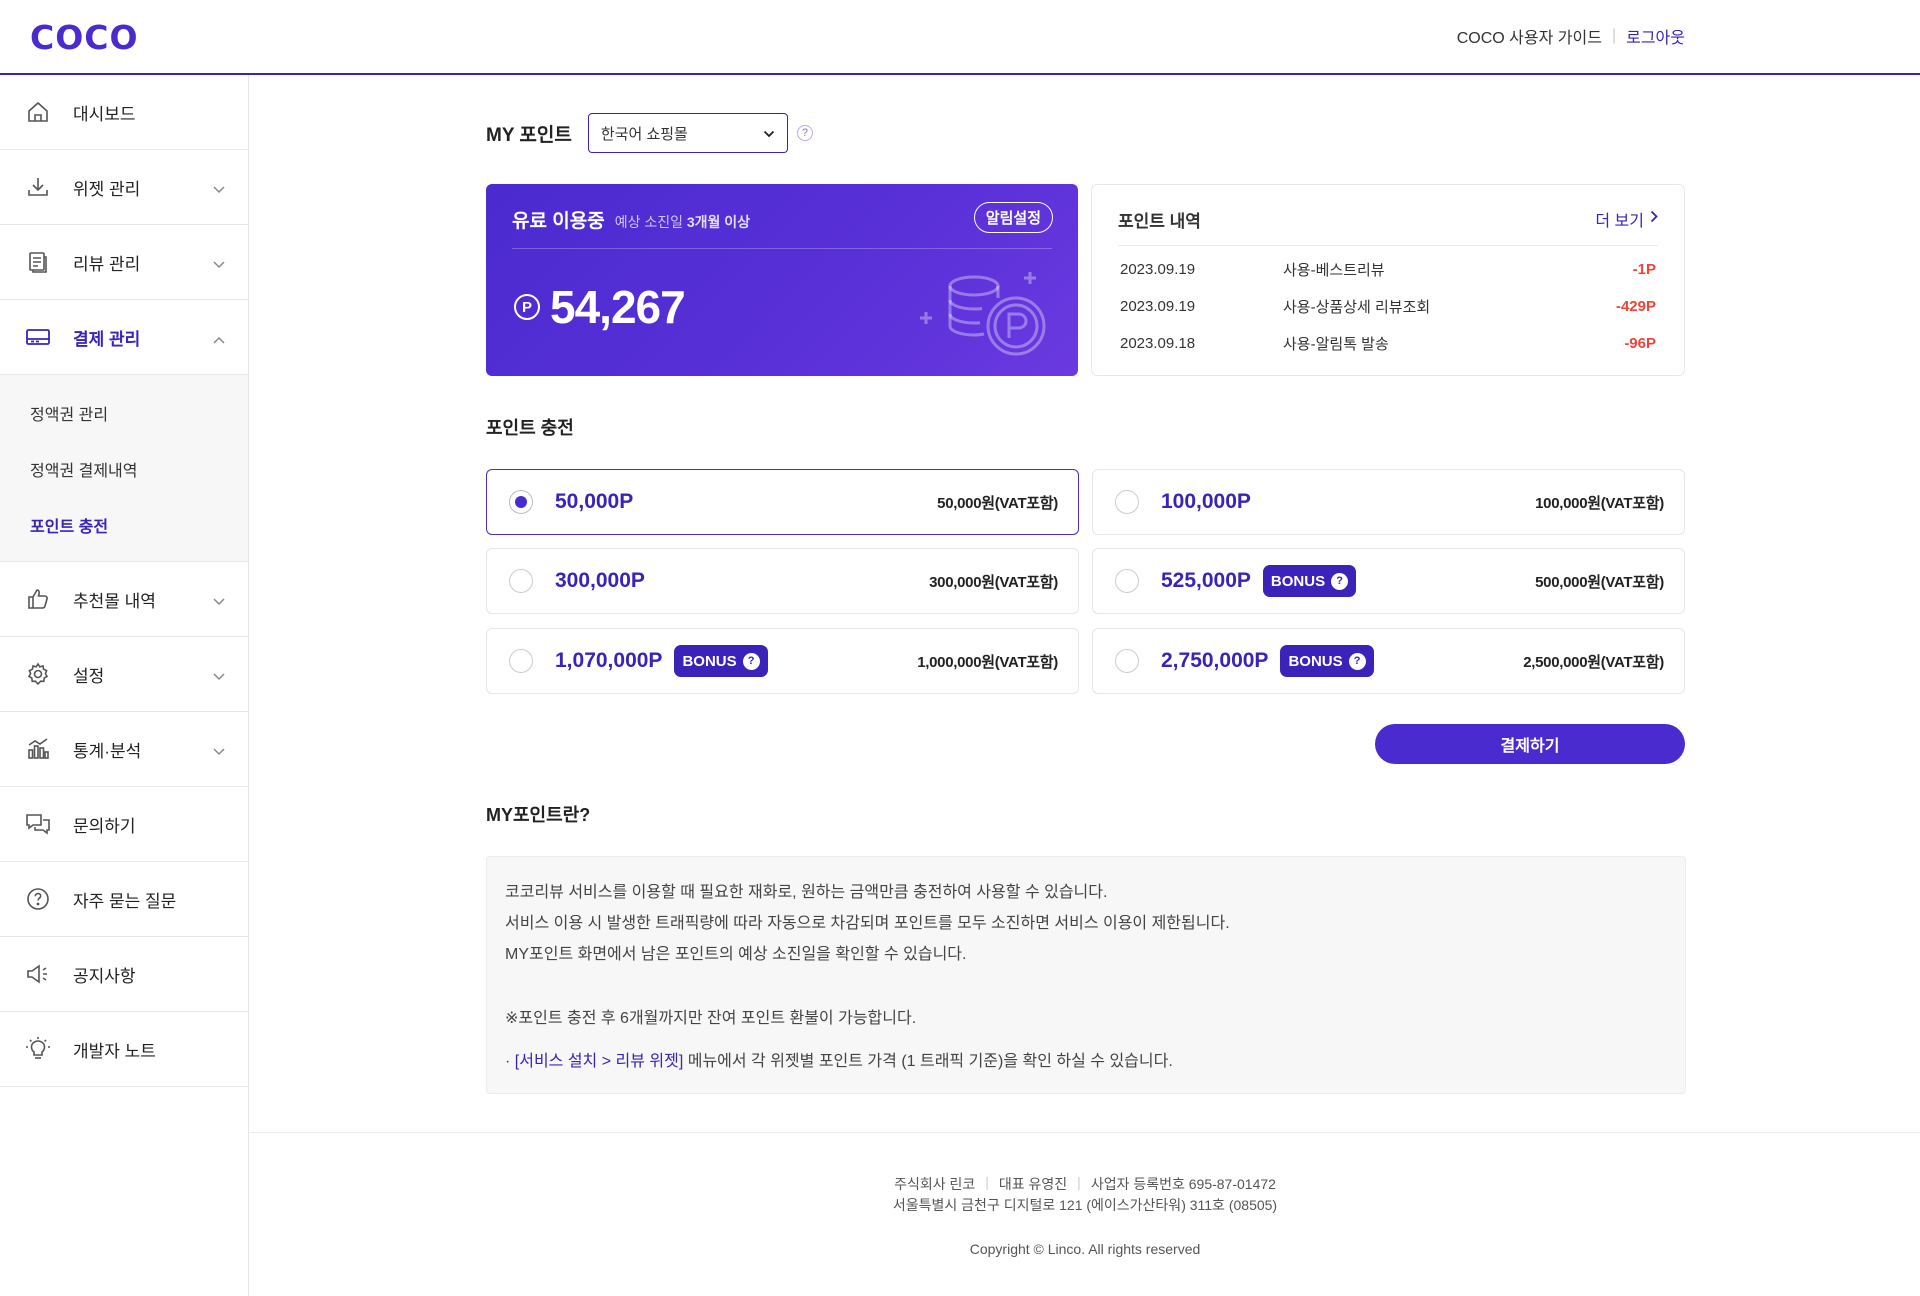 This screenshot has height=1296, width=1920. Describe the element at coordinates (38, 974) in the screenshot. I see `megaphone-icon` at that location.